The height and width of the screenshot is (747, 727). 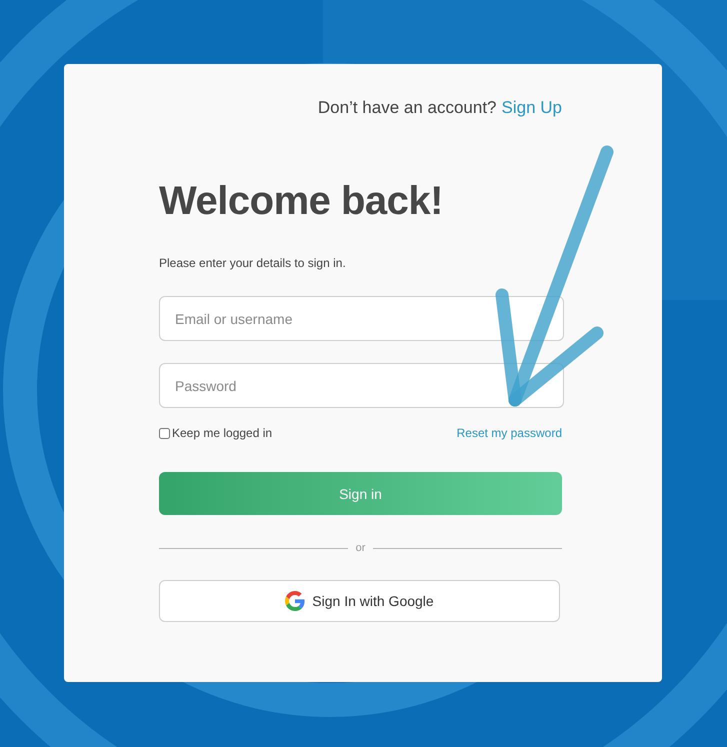 What do you see at coordinates (361, 385) in the screenshot?
I see `input-field: Password` at bounding box center [361, 385].